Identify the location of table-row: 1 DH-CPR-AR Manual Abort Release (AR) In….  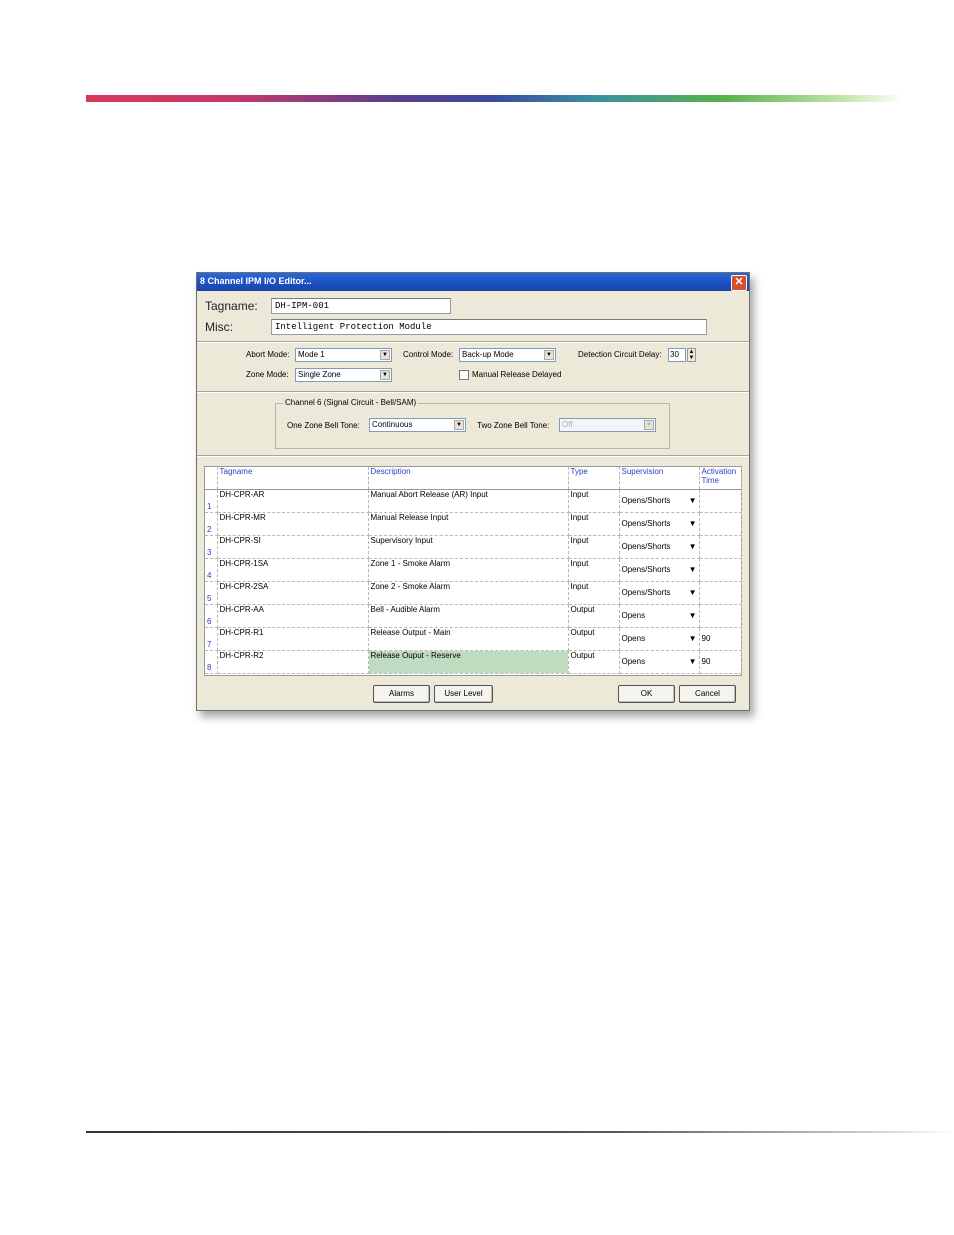
(473, 501).